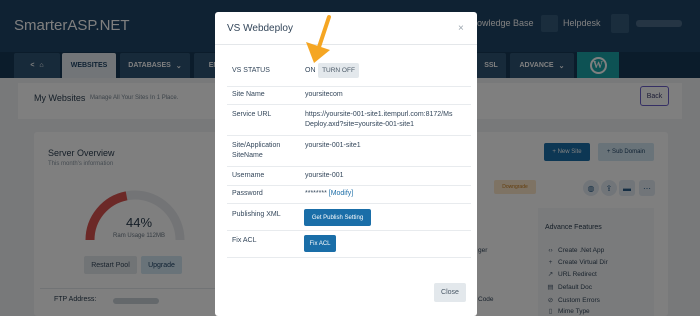 The width and height of the screenshot is (700, 316). What do you see at coordinates (260, 28) in the screenshot?
I see `modal-title: VS Webdeploy` at bounding box center [260, 28].